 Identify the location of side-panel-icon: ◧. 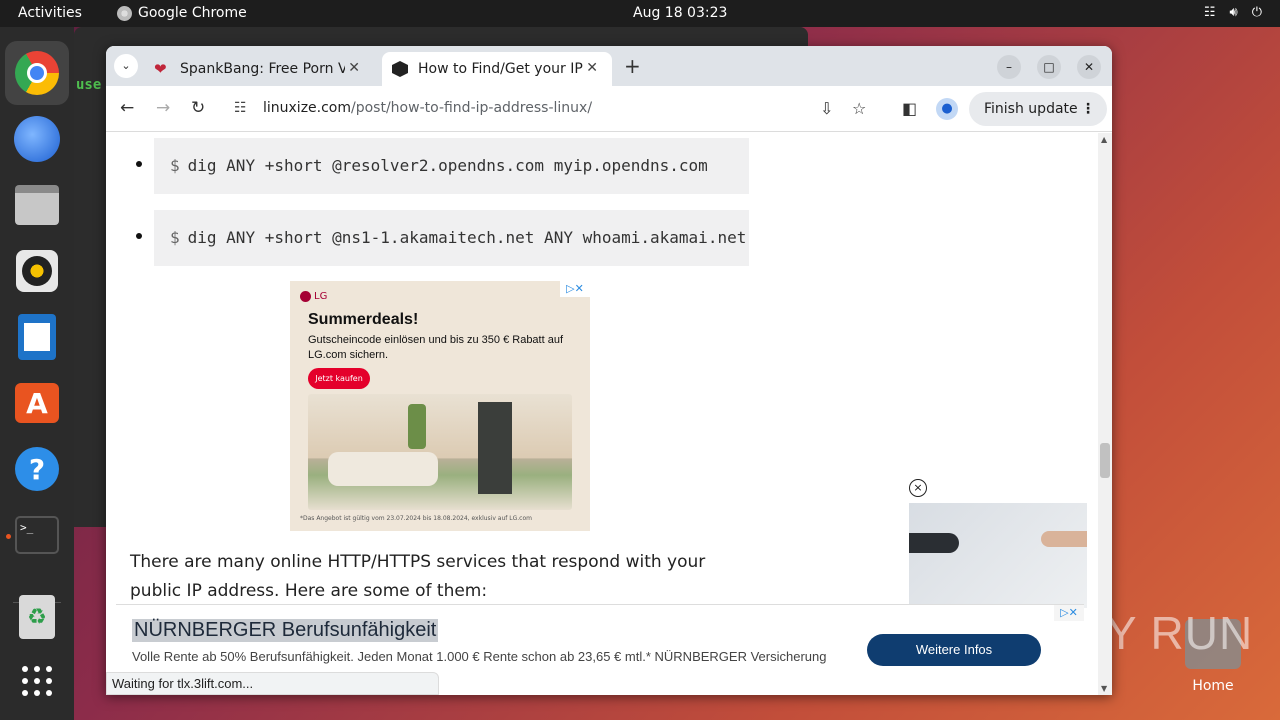
(909, 108).